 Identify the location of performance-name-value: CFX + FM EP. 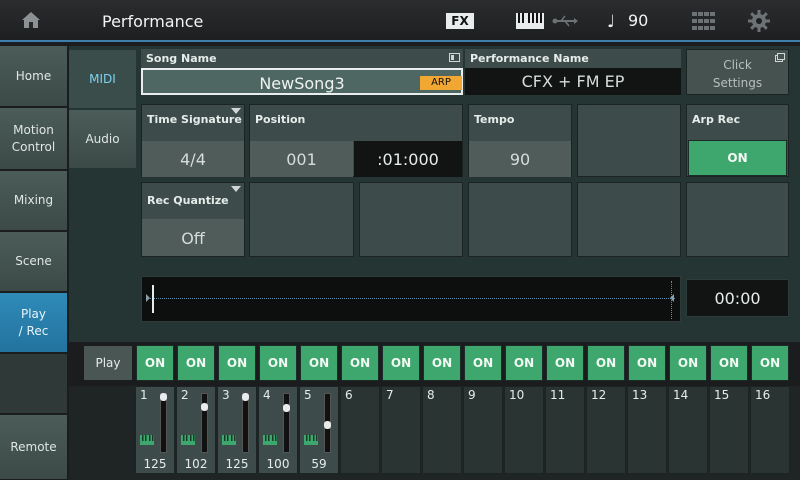
(573, 81).